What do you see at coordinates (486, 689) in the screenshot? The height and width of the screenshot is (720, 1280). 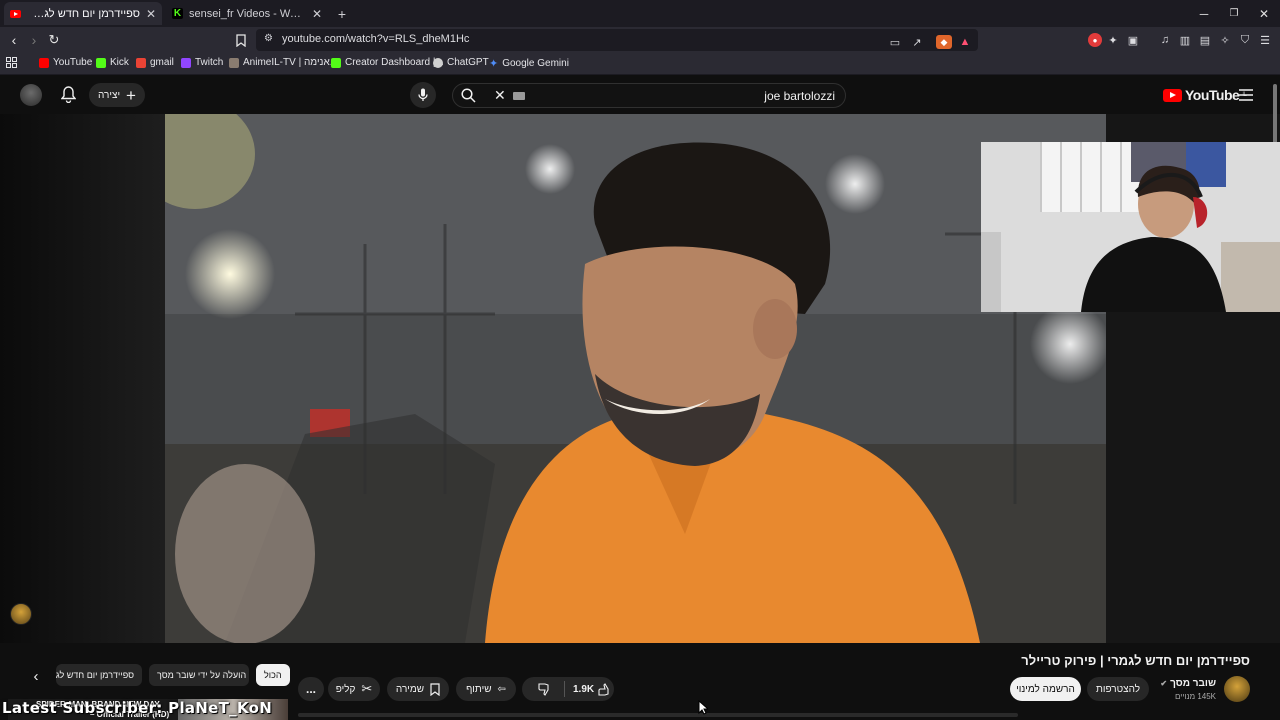 I see `share-button: שיתוף ⇦` at bounding box center [486, 689].